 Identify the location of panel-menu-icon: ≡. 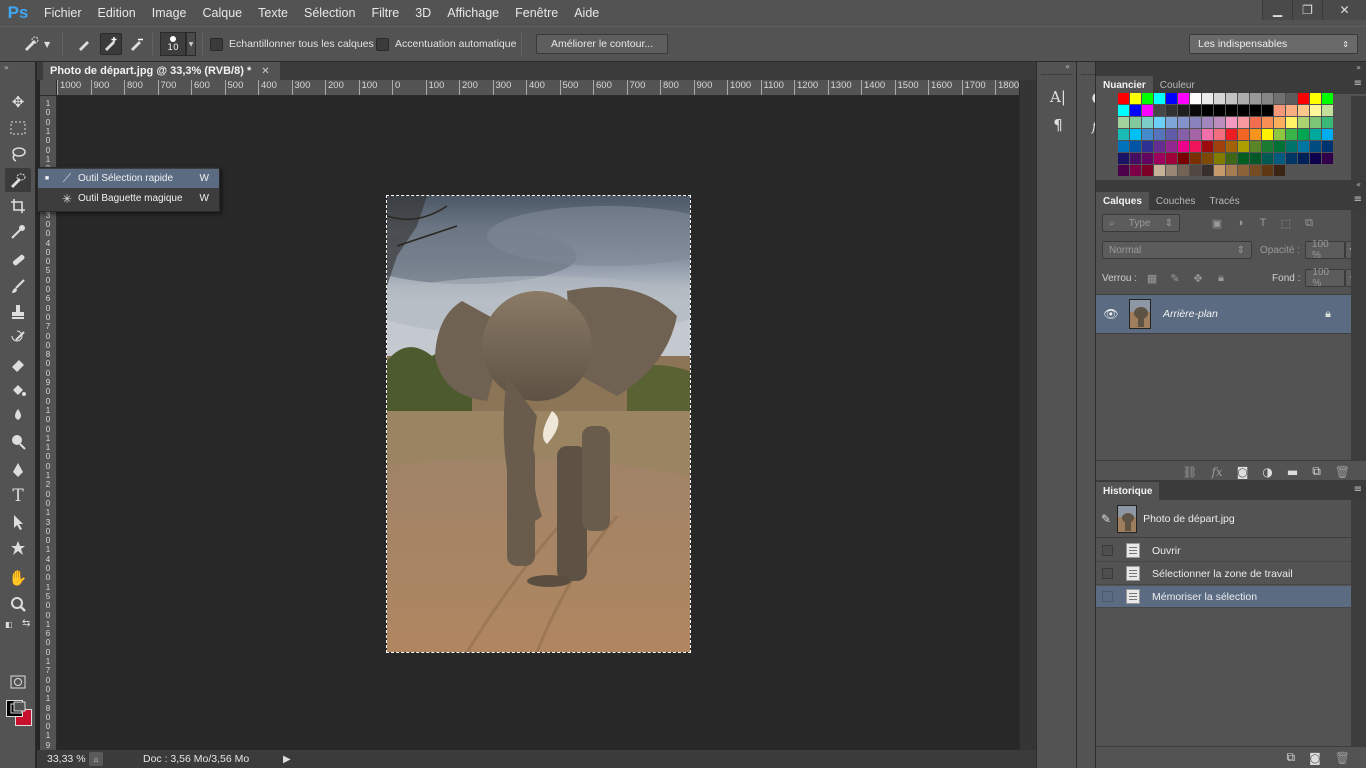
(1358, 83).